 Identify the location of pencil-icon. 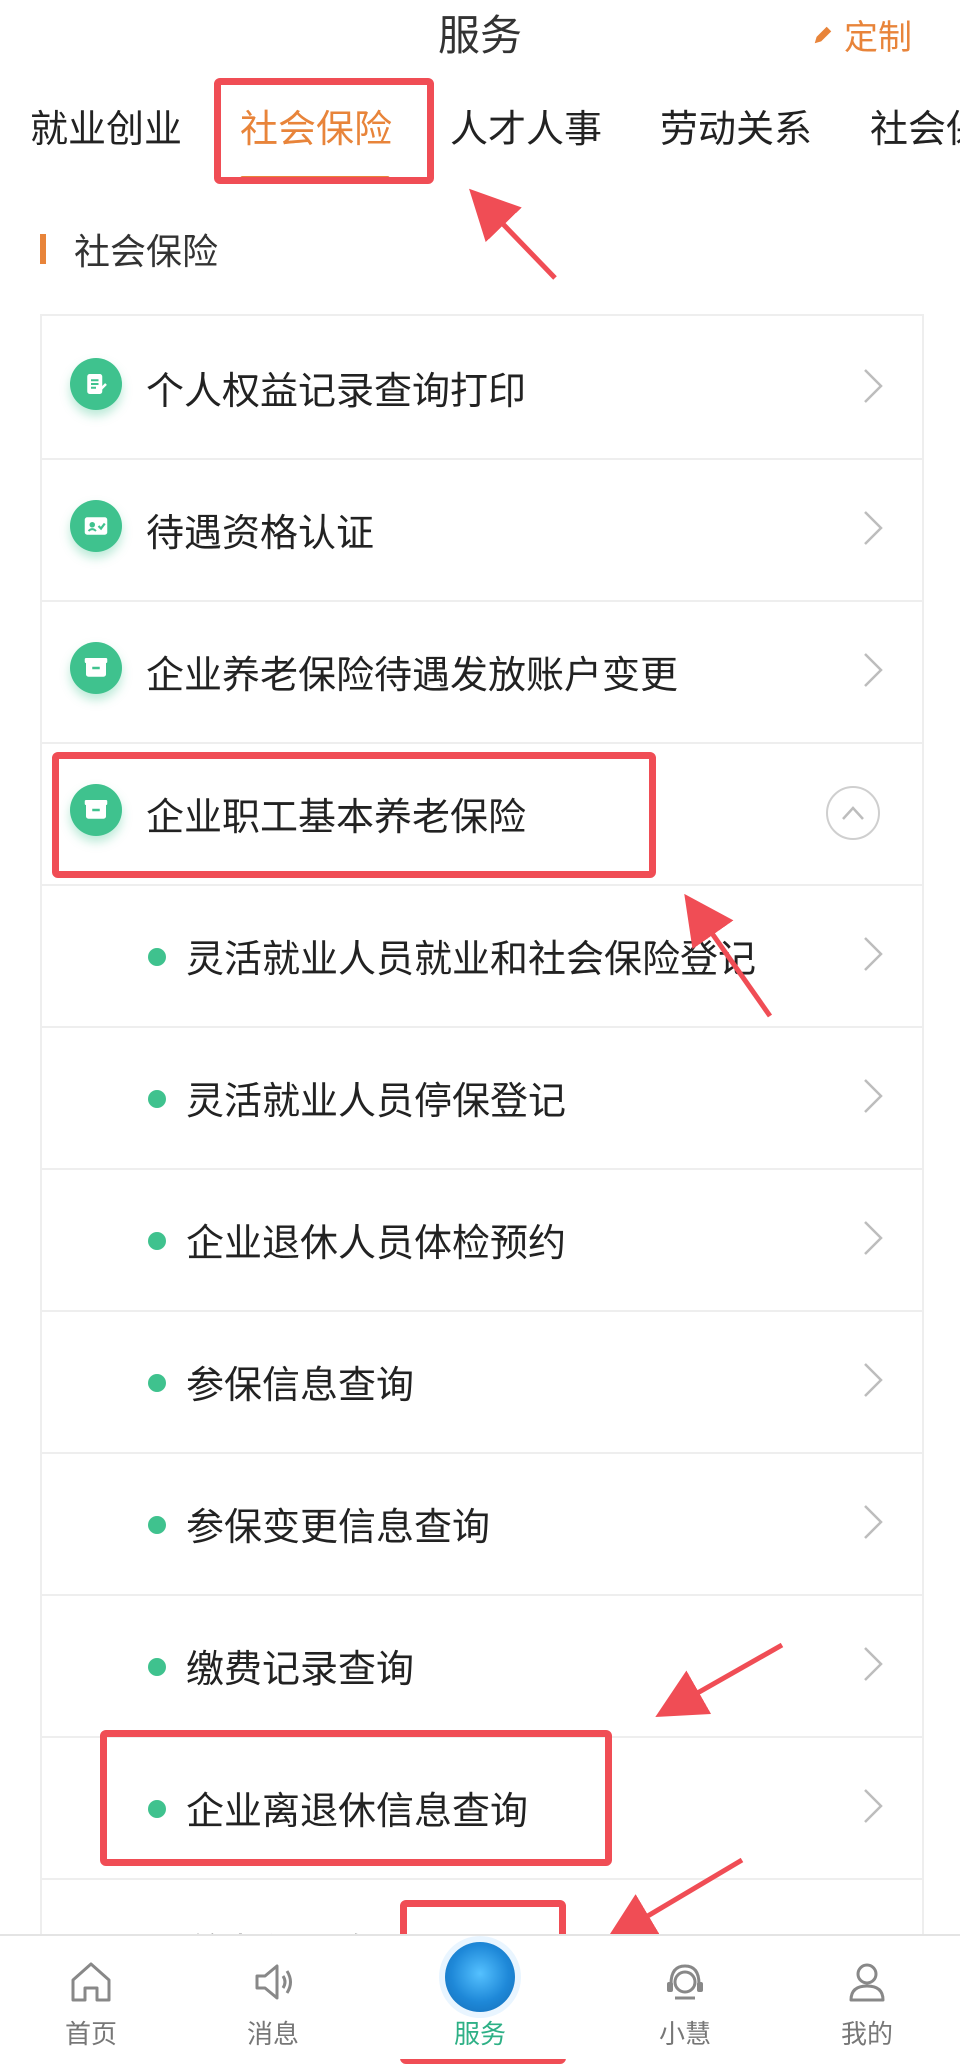
(823, 34).